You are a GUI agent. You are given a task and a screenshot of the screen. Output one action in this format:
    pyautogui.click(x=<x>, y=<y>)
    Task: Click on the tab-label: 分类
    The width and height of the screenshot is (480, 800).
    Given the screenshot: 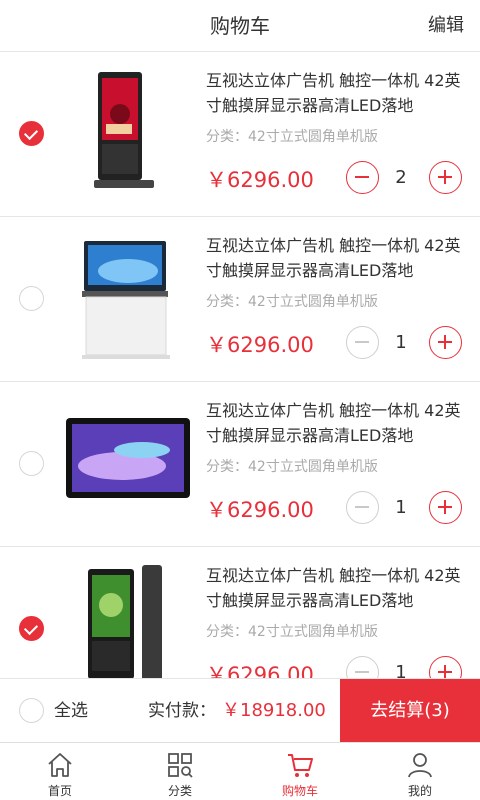 What is the action you would take?
    pyautogui.click(x=179, y=791)
    